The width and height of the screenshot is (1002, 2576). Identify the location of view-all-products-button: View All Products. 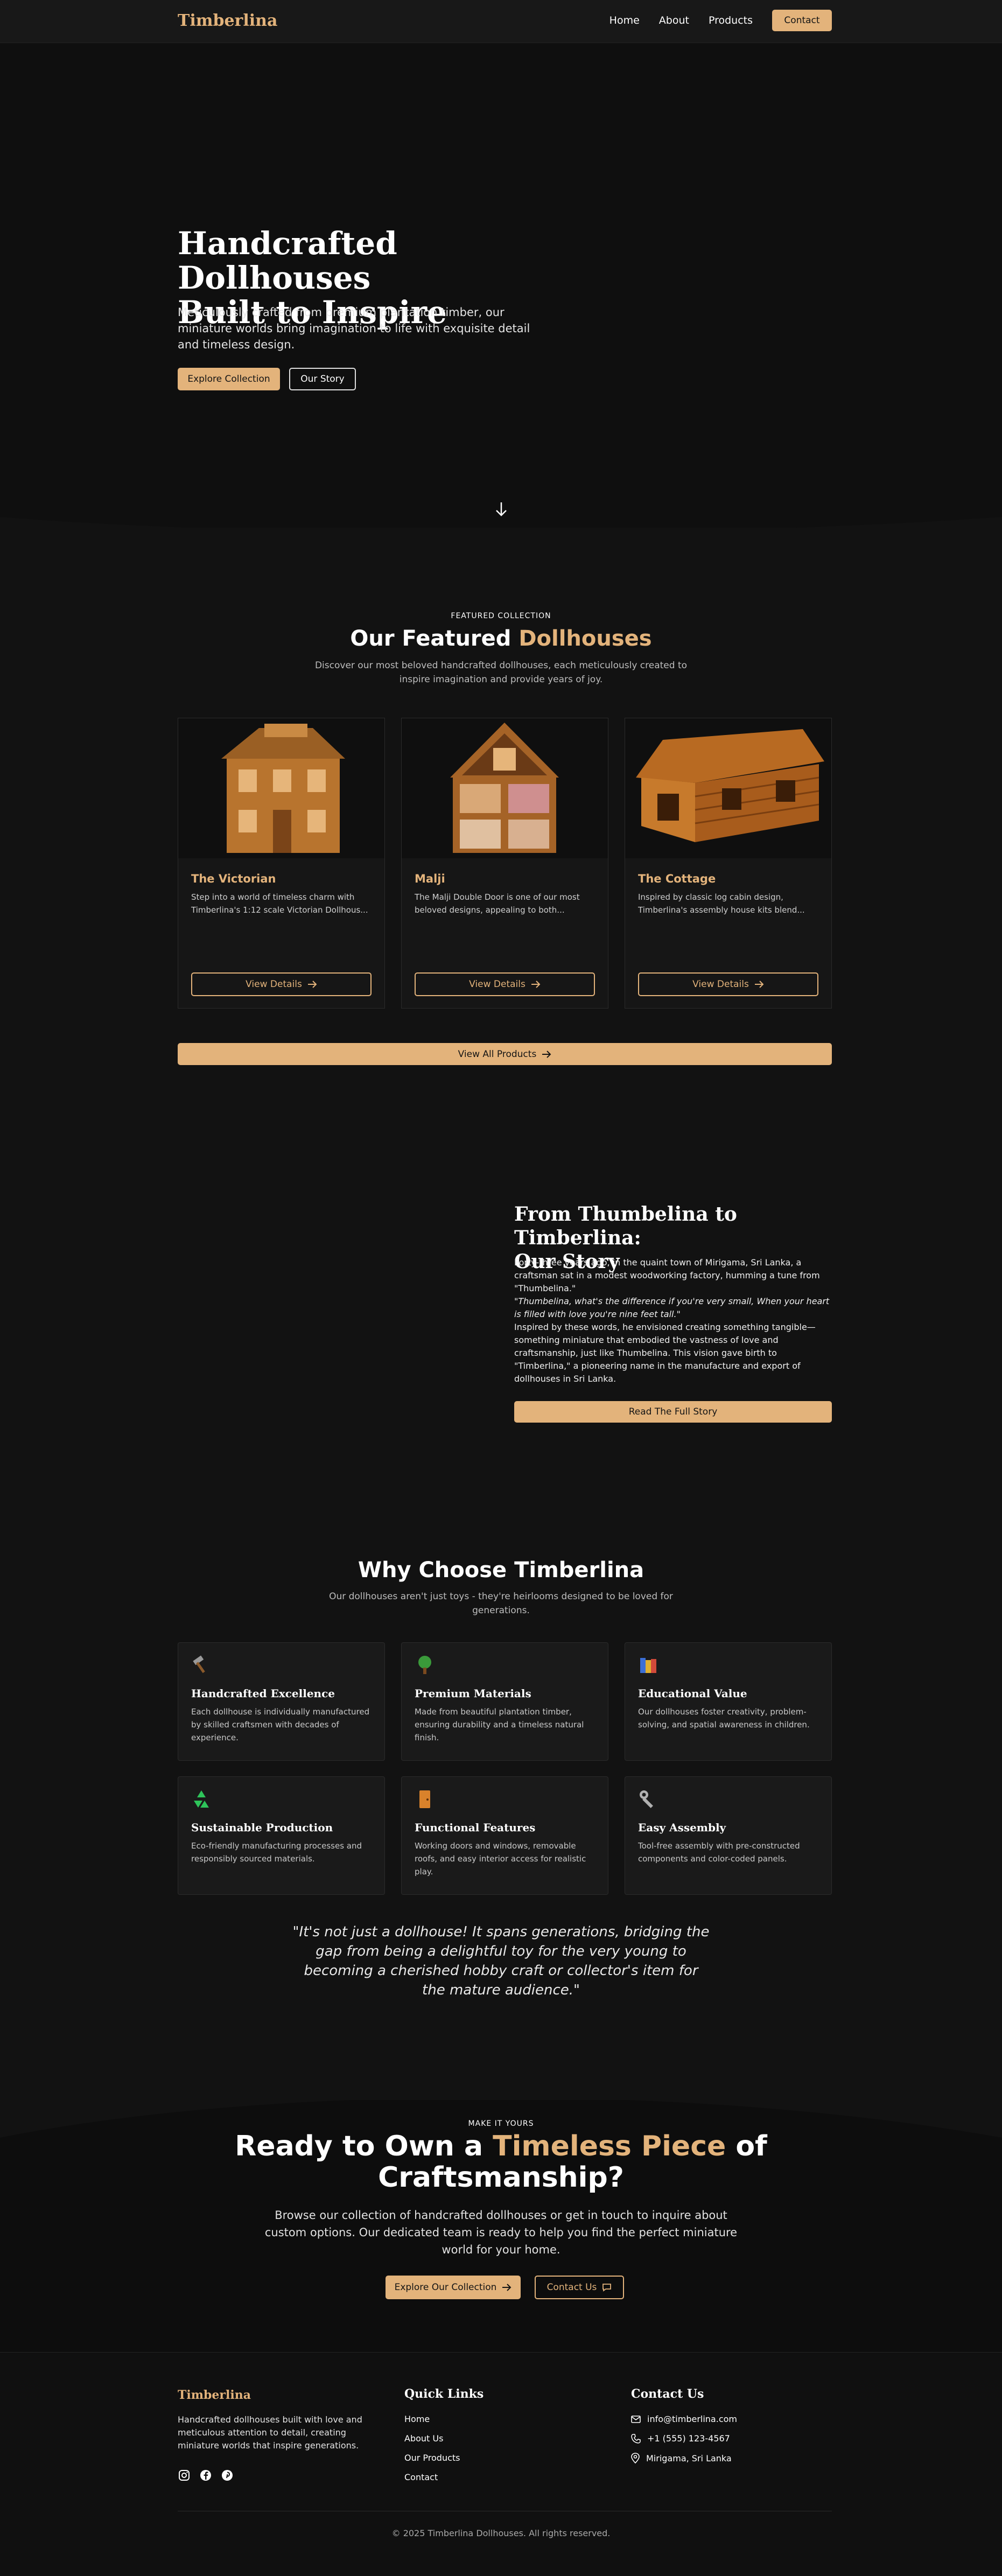
(505, 1054).